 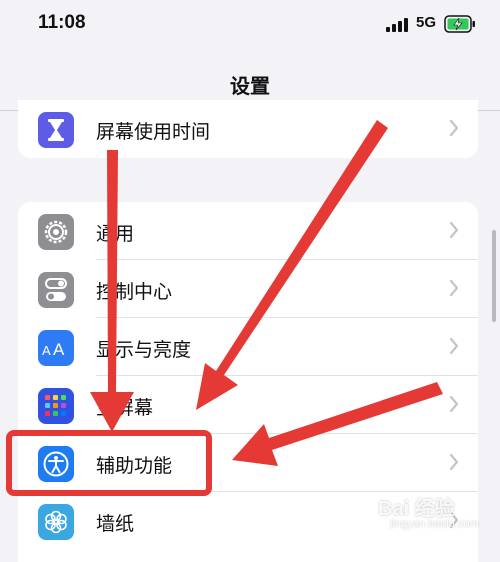 I want to click on battery-charging-icon, so click(x=460, y=26).